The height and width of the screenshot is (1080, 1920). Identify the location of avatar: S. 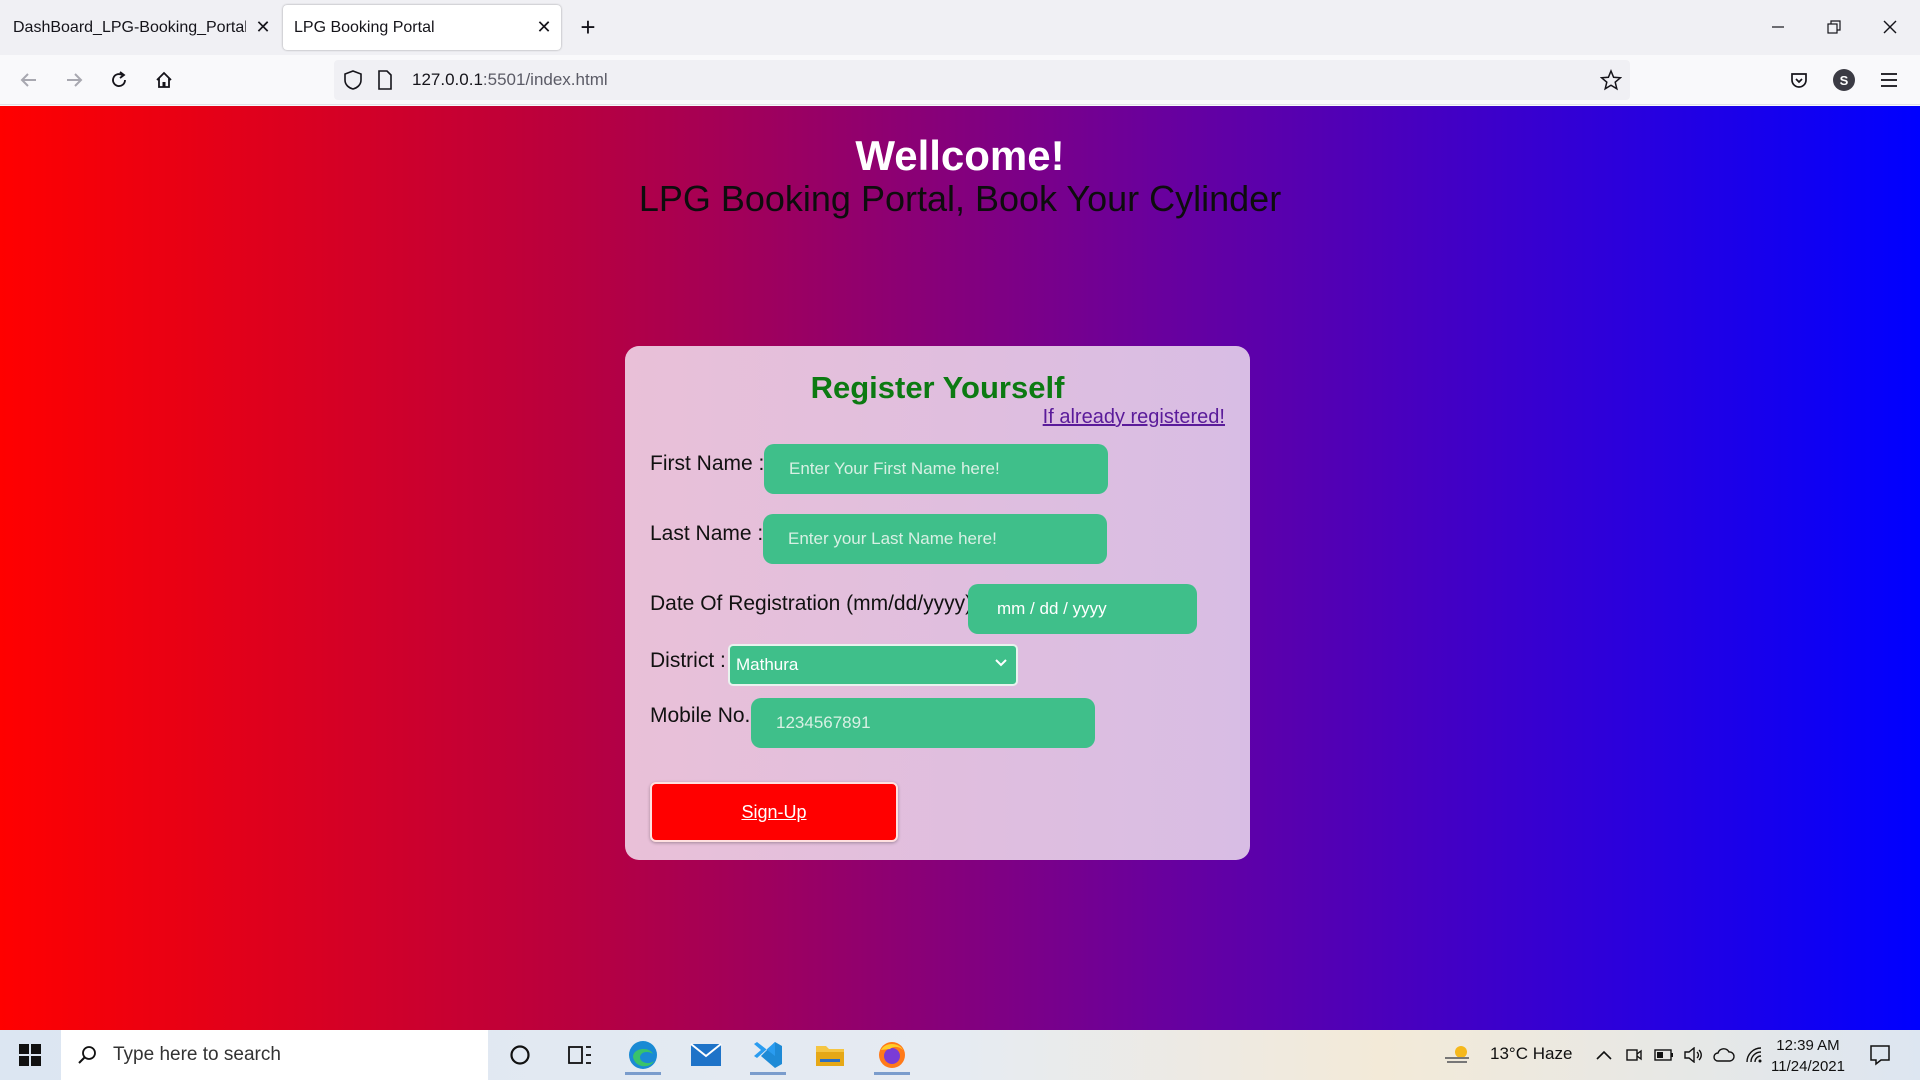
(1844, 80).